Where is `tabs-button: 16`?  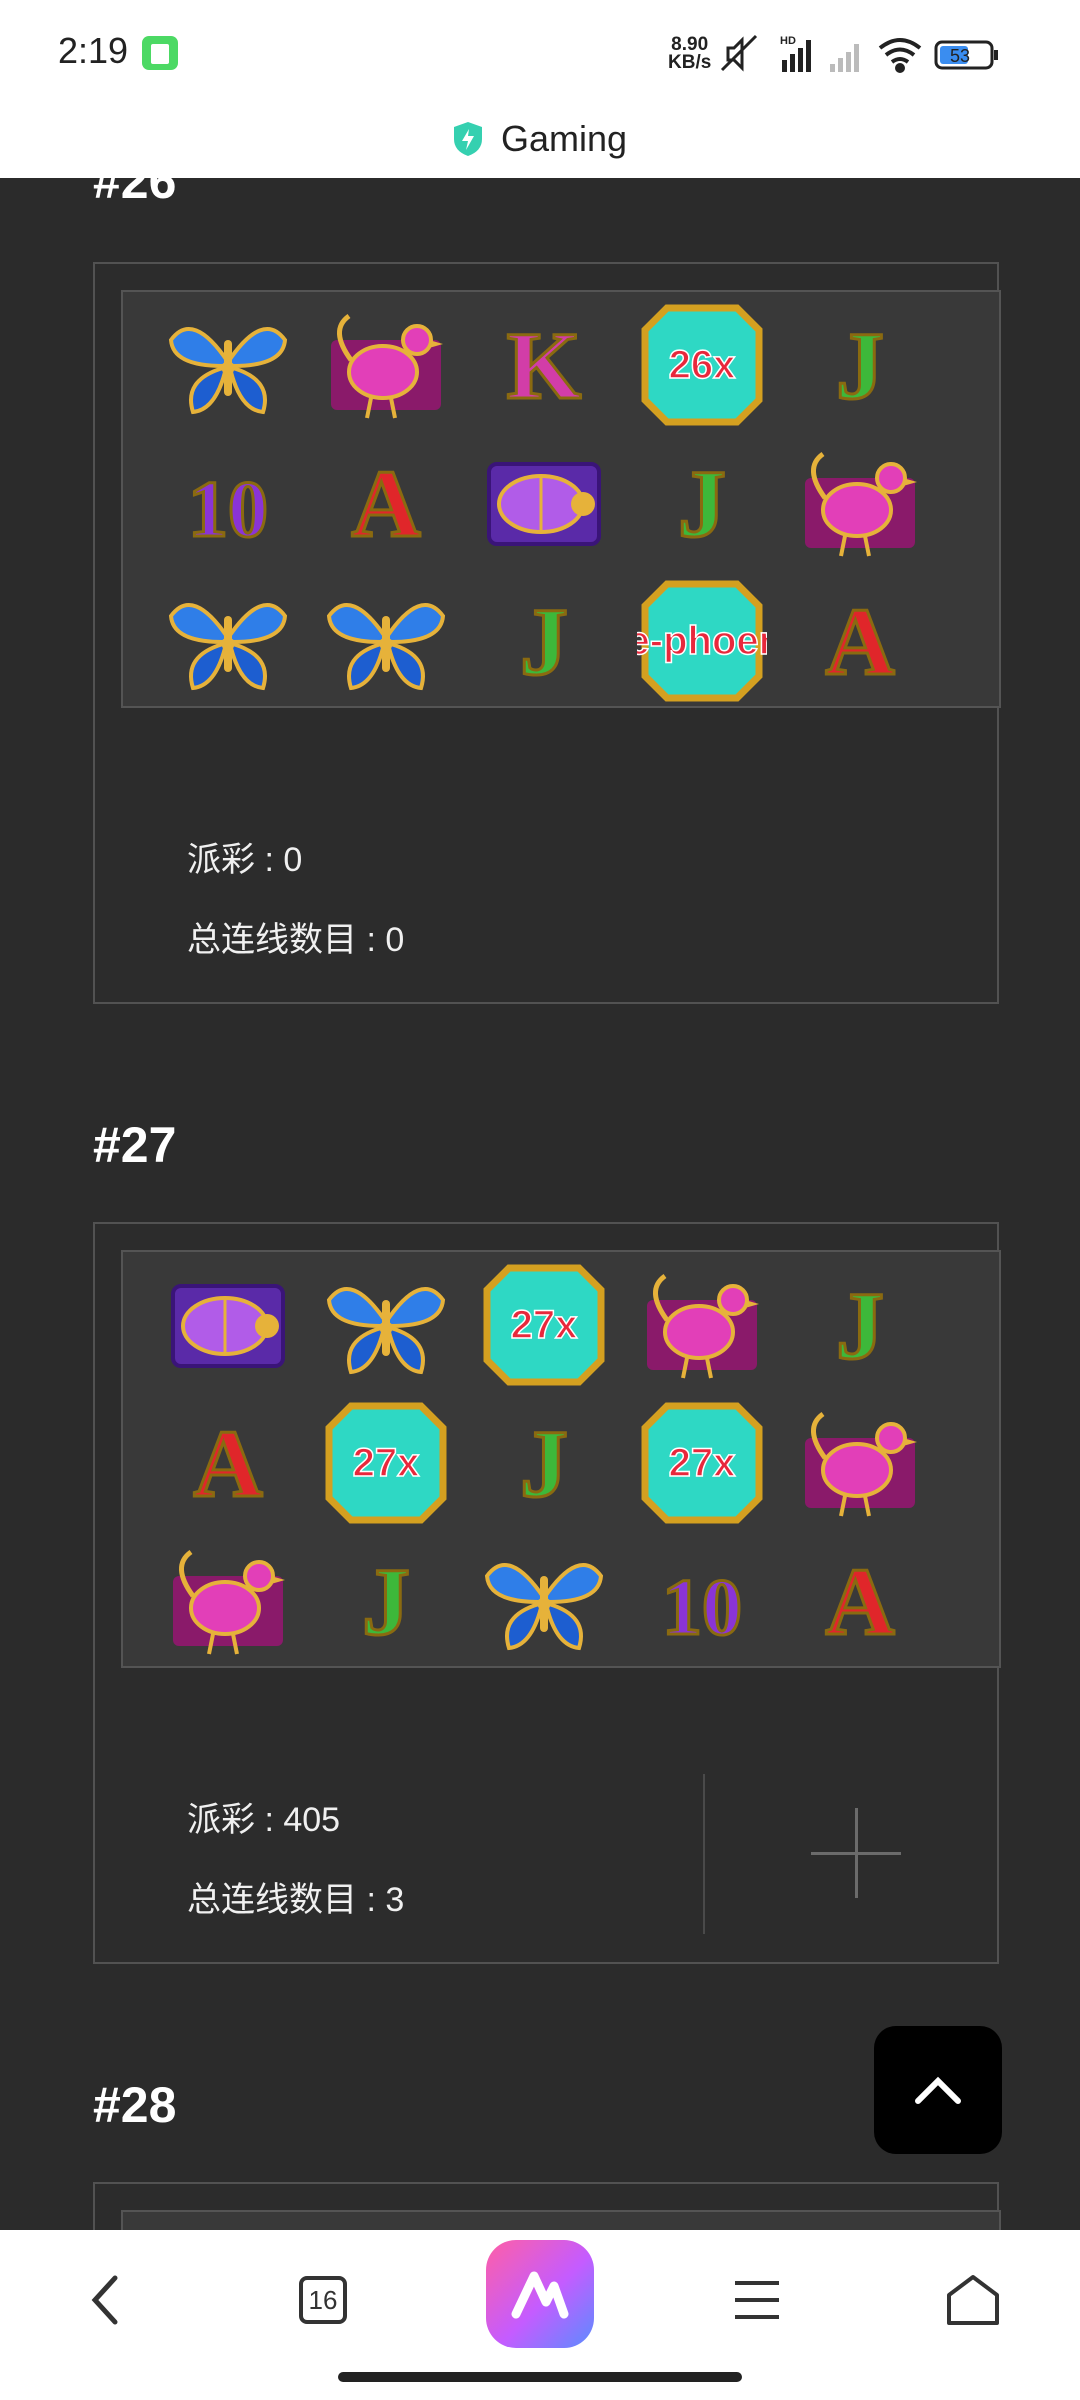
tabs-button: 16 is located at coordinates (323, 2300).